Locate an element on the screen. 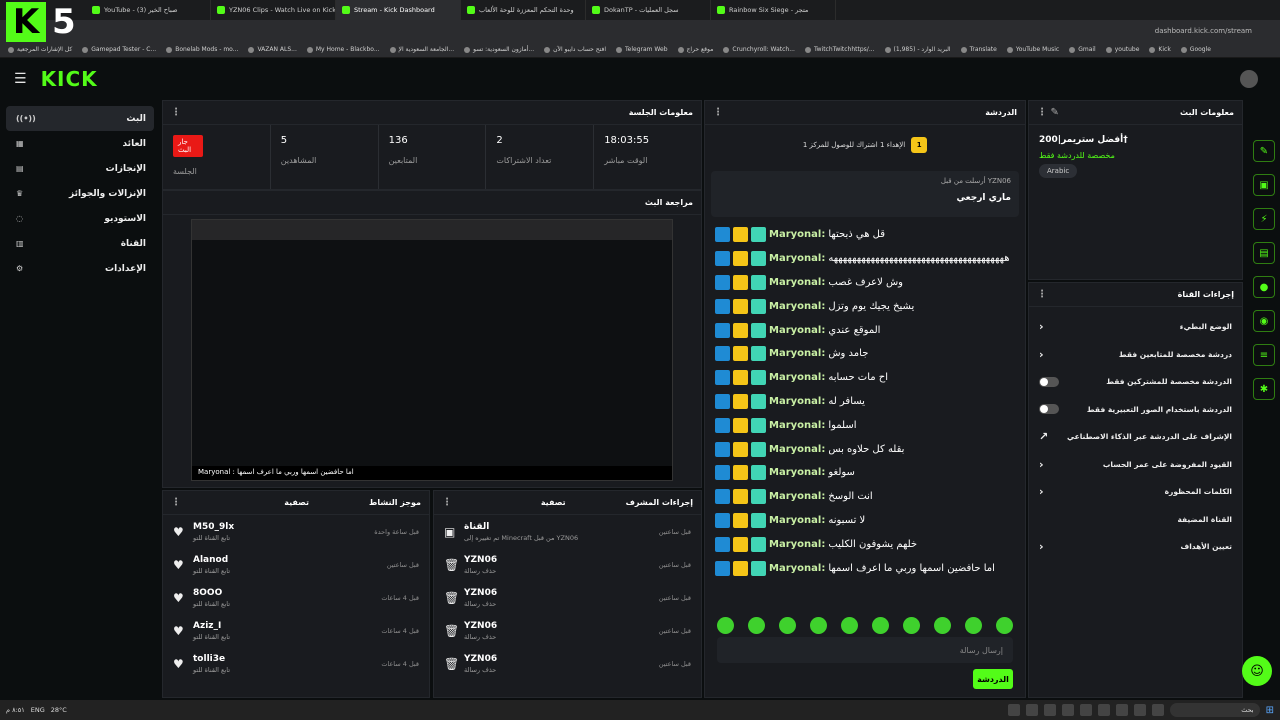 Image resolution: width=1280 pixels, height=720 pixels. chat-message: Maryonal: انت الوسخ is located at coordinates (865, 497).